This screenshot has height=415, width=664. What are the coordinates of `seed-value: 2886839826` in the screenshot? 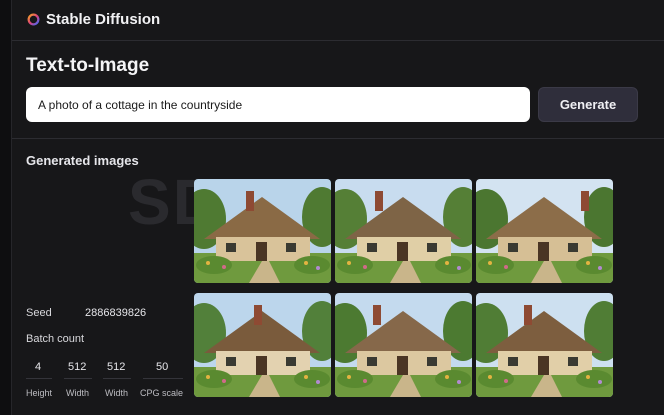 It's located at (115, 313).